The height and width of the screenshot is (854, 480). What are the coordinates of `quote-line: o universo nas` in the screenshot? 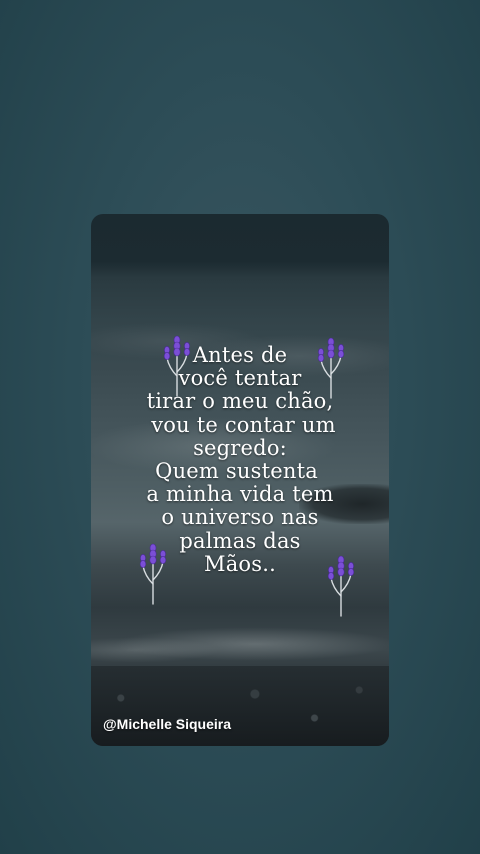 It's located at (240, 517).